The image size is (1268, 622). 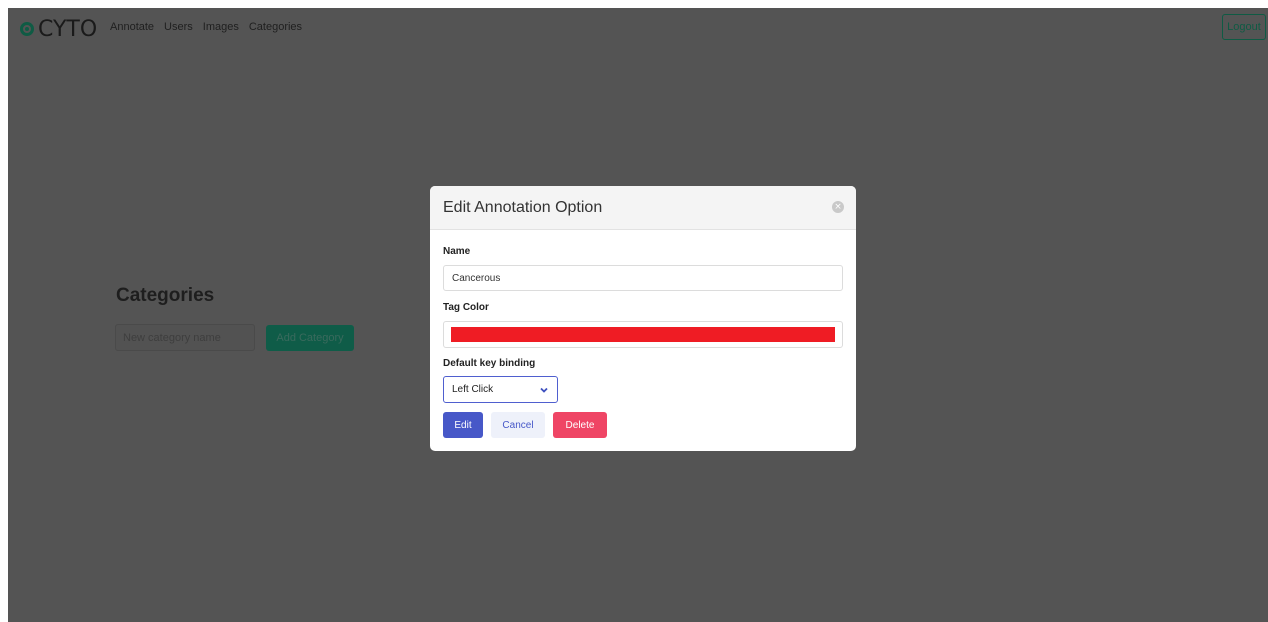 I want to click on nav-links: Annotate Users Images Categories, so click(x=206, y=27).